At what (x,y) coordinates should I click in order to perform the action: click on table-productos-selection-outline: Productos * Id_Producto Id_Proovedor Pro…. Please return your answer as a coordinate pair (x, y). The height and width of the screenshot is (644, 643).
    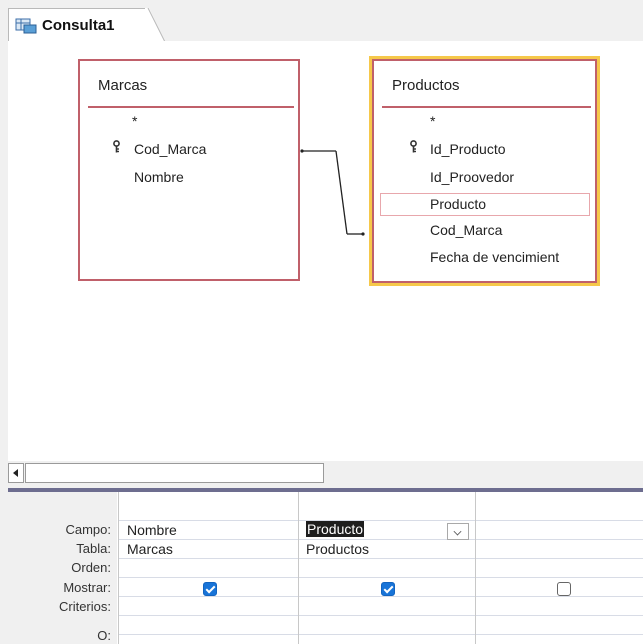
    Looking at the image, I should click on (484, 171).